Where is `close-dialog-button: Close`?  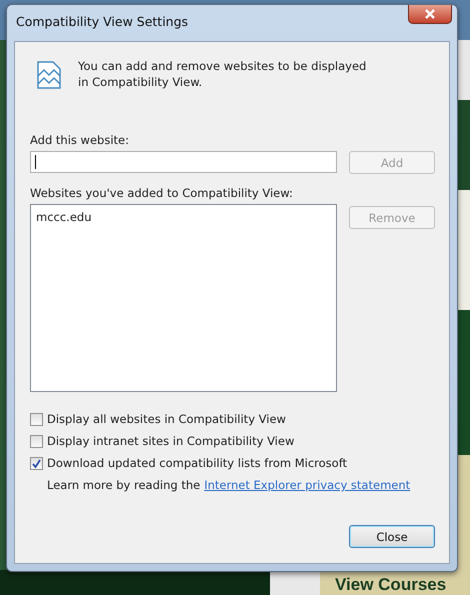 close-dialog-button: Close is located at coordinates (392, 536).